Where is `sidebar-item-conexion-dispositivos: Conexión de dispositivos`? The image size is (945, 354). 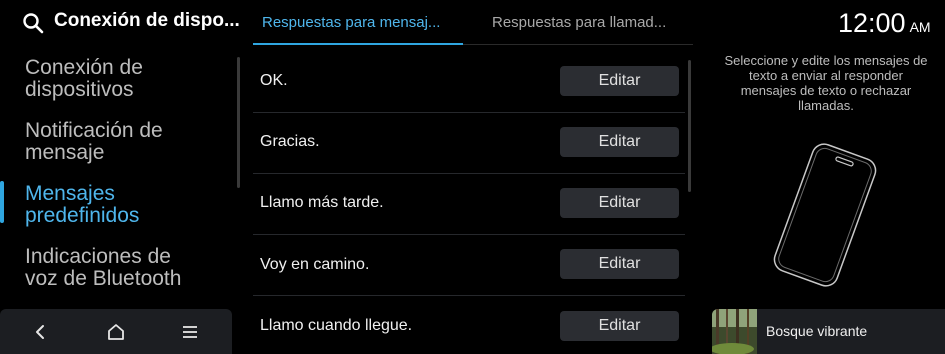
sidebar-item-conexion-dispositivos: Conexión de dispositivos is located at coordinates (125, 79).